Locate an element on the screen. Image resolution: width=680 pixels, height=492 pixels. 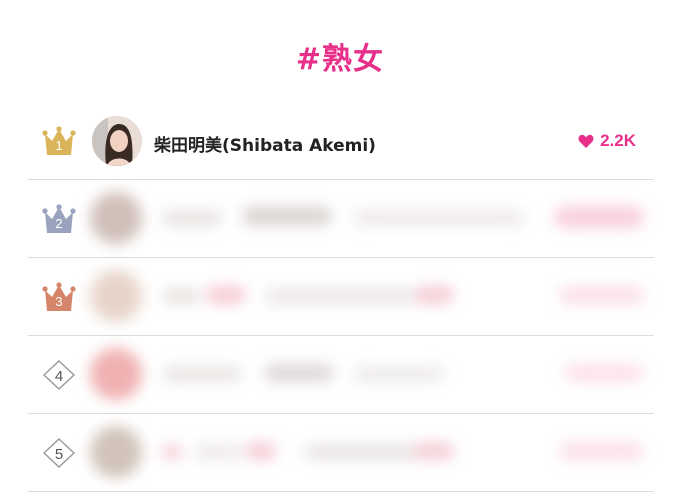
crown-icon: 1 is located at coordinates (59, 141).